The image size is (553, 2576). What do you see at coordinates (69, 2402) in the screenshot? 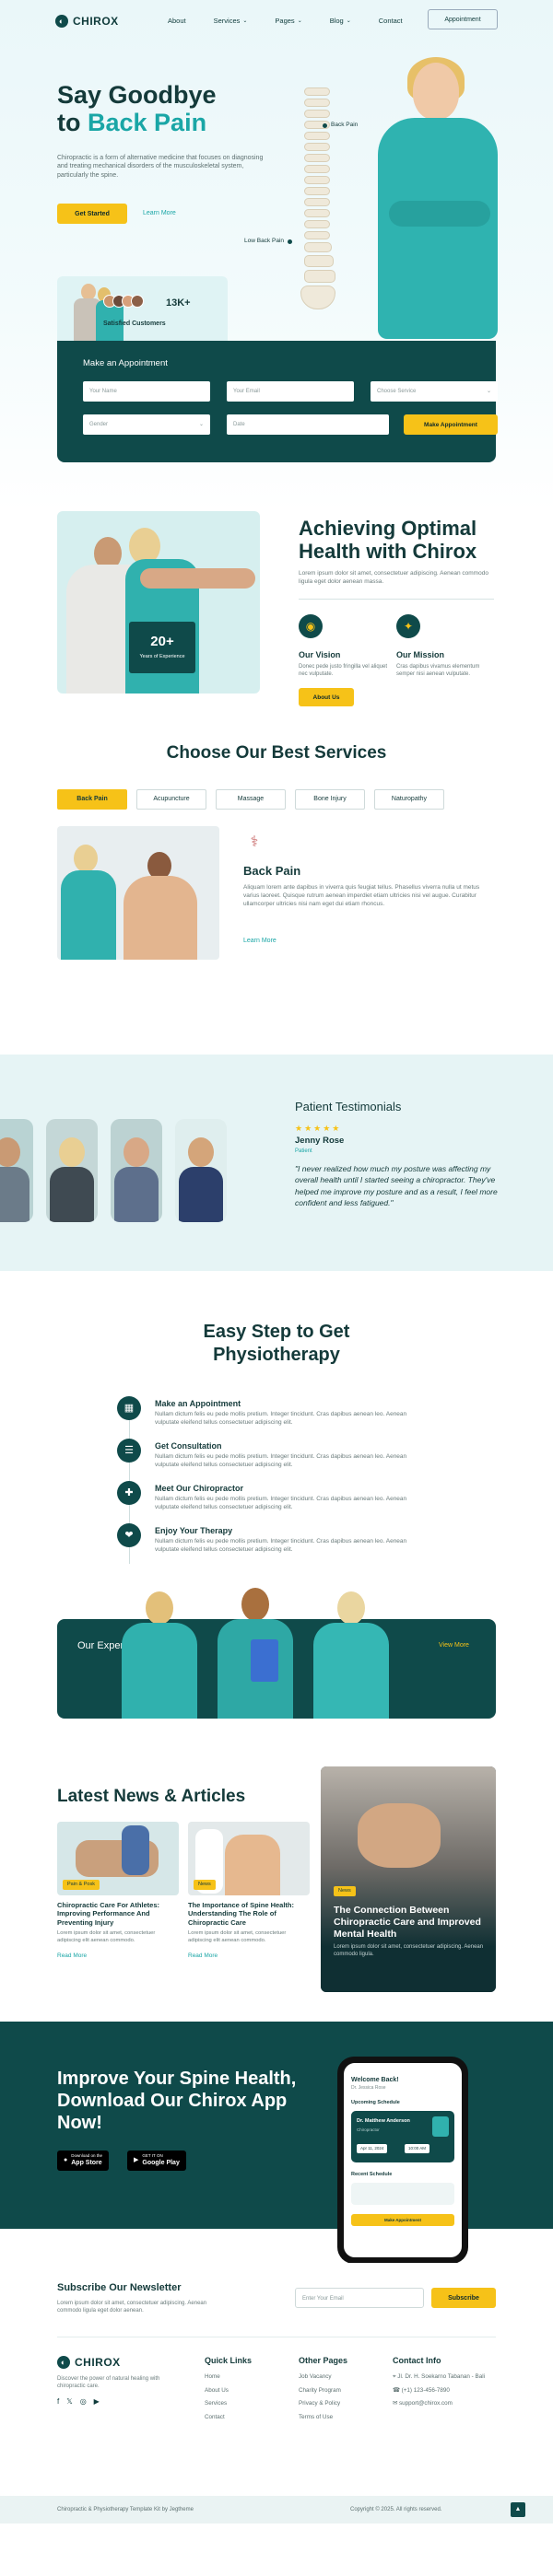
I see `twitter-icon: 𝕏` at bounding box center [69, 2402].